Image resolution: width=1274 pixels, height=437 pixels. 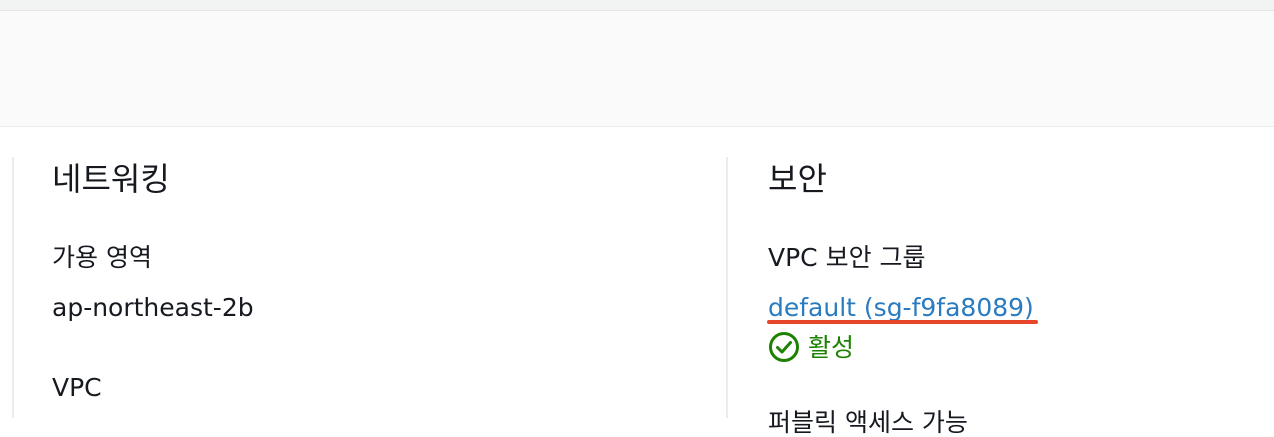 I want to click on vpc-label: VPC, so click(x=77, y=387).